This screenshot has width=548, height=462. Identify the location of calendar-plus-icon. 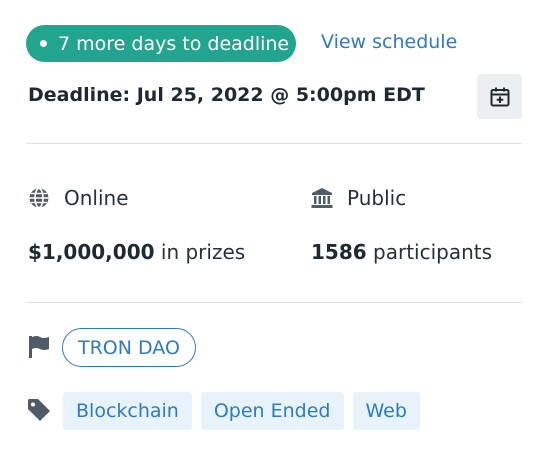
(499, 96).